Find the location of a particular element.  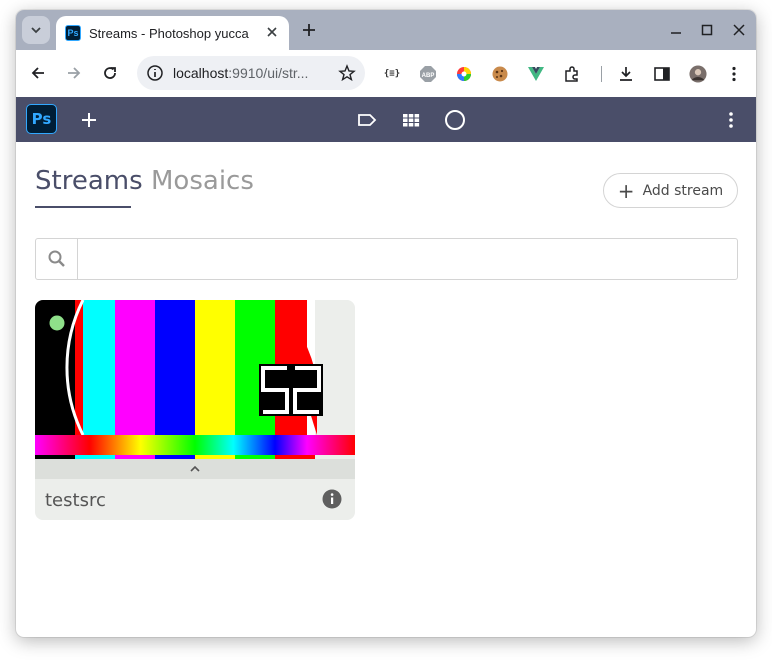

label-tag-icon is located at coordinates (367, 120).